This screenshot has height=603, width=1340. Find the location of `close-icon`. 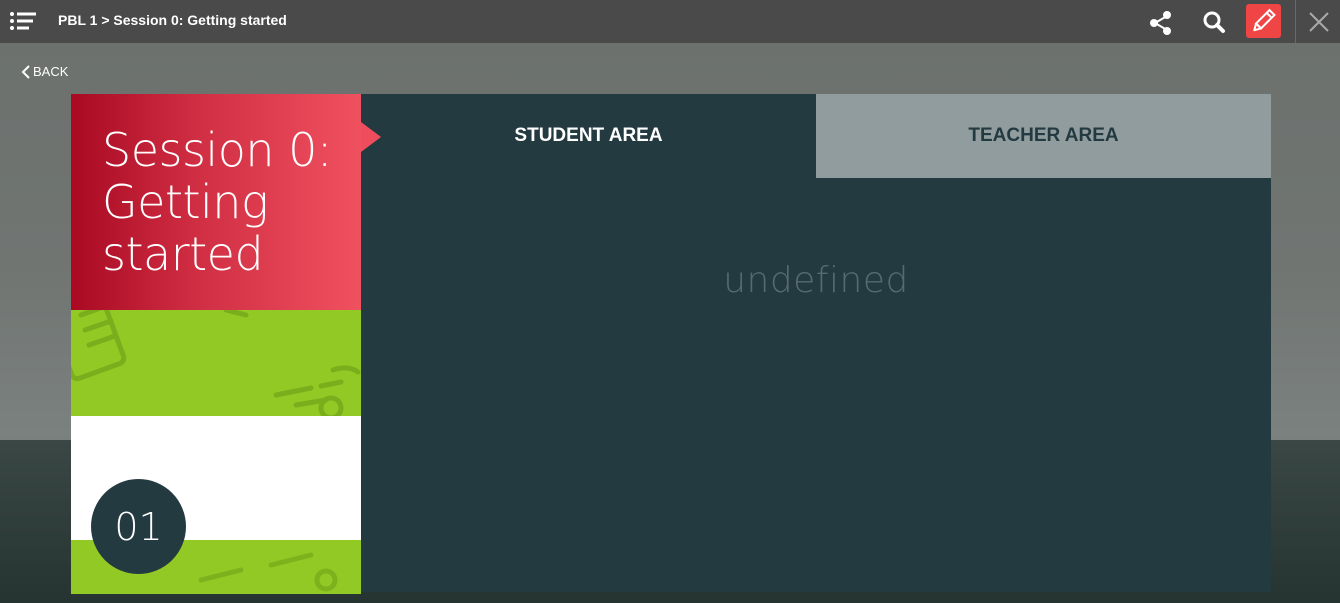

close-icon is located at coordinates (1319, 22).